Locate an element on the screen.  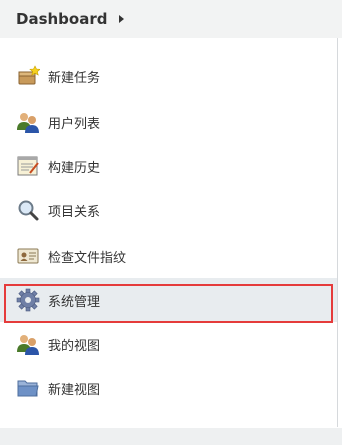
sidebar-item-build-history: 构建历史 is located at coordinates (168, 166).